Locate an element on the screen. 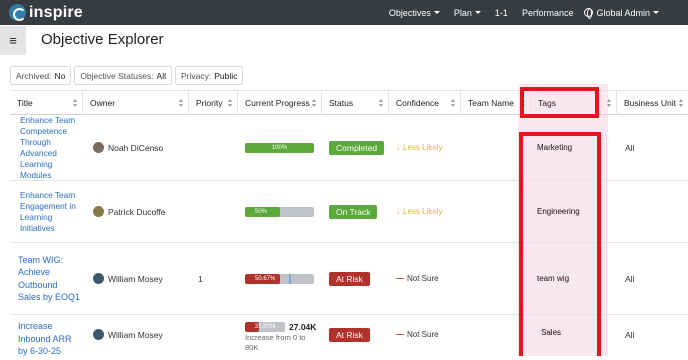 The width and height of the screenshot is (688, 360). column-header-owner: Owner is located at coordinates (136, 103).